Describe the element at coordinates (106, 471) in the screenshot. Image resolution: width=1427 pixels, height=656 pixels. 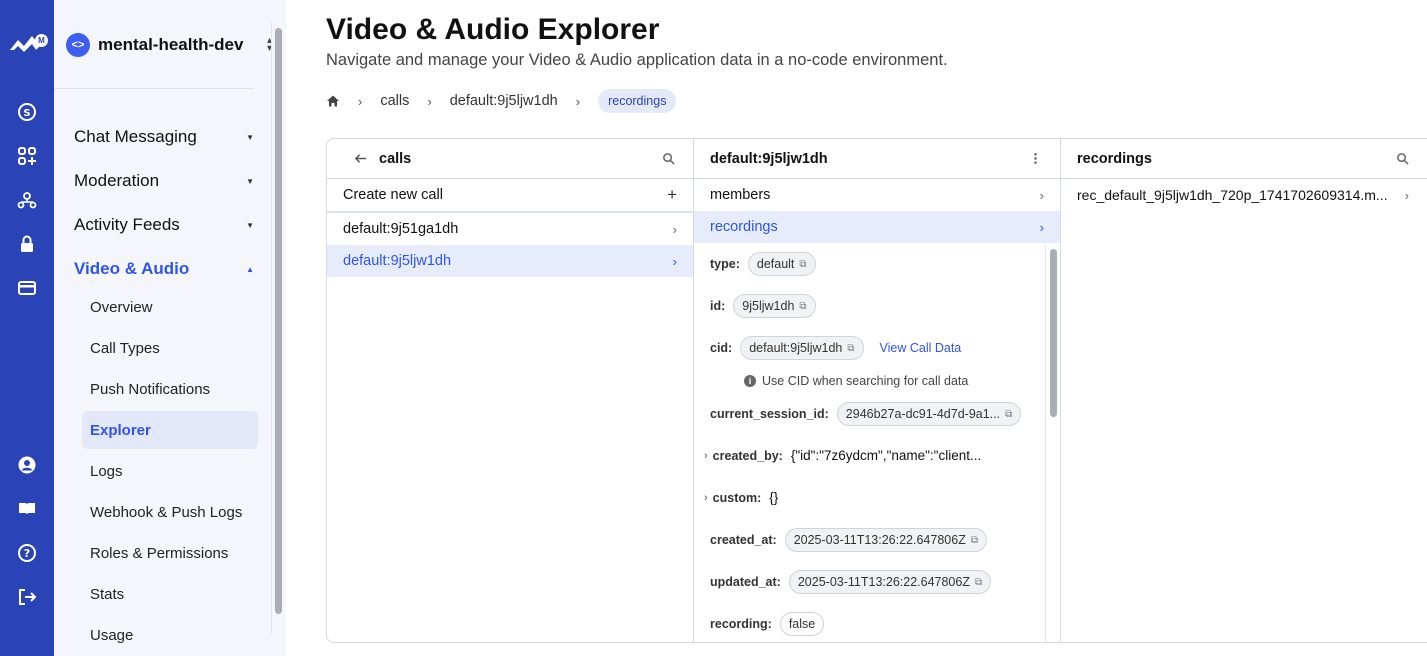
I see `nav-logs: Logs` at that location.